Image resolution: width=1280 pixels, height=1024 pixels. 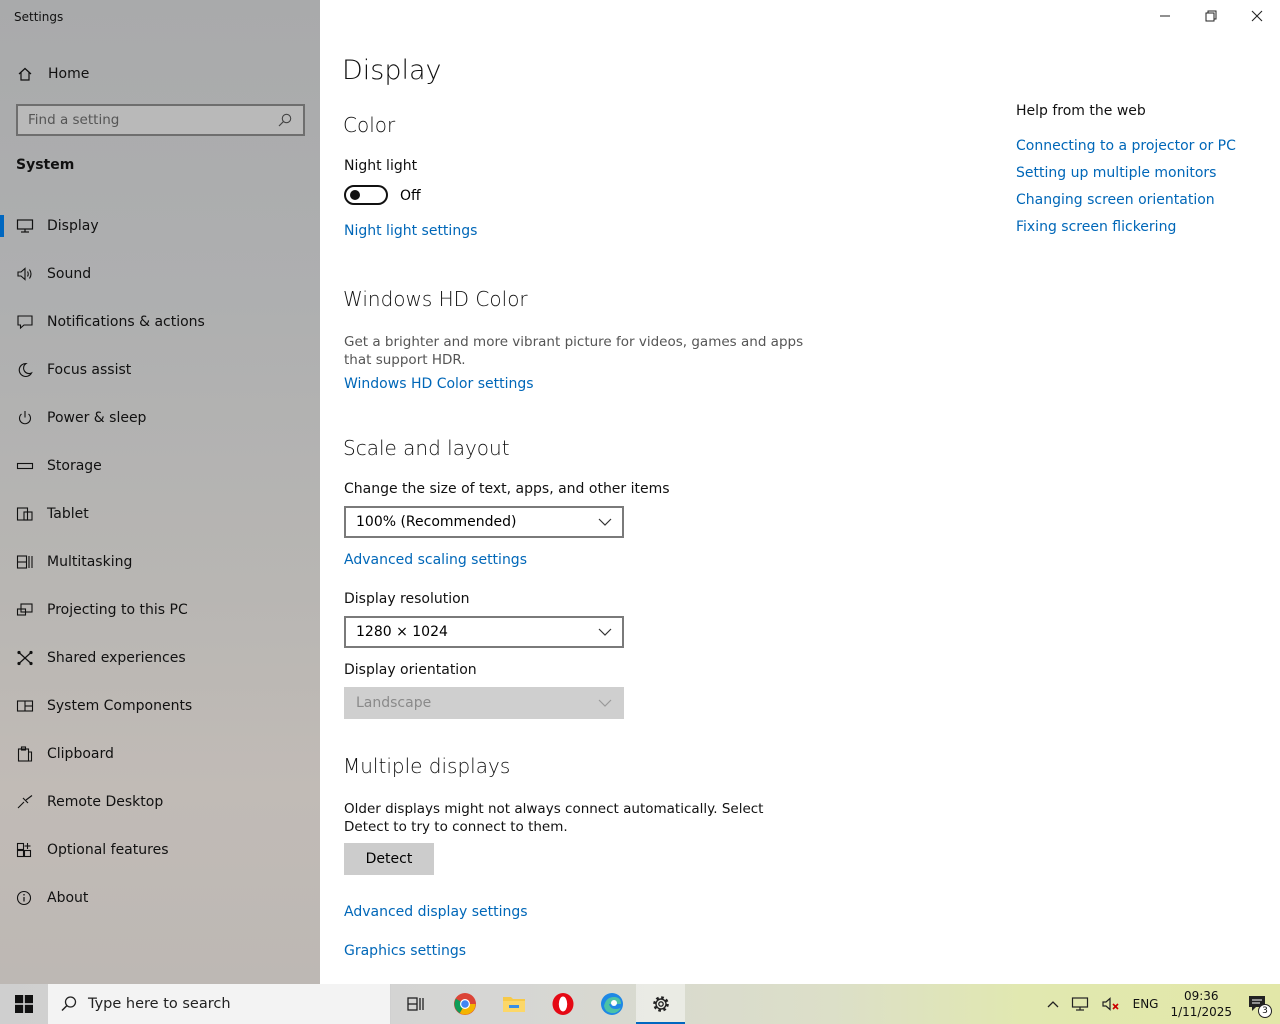 I want to click on settings-search-box, so click(x=160, y=120).